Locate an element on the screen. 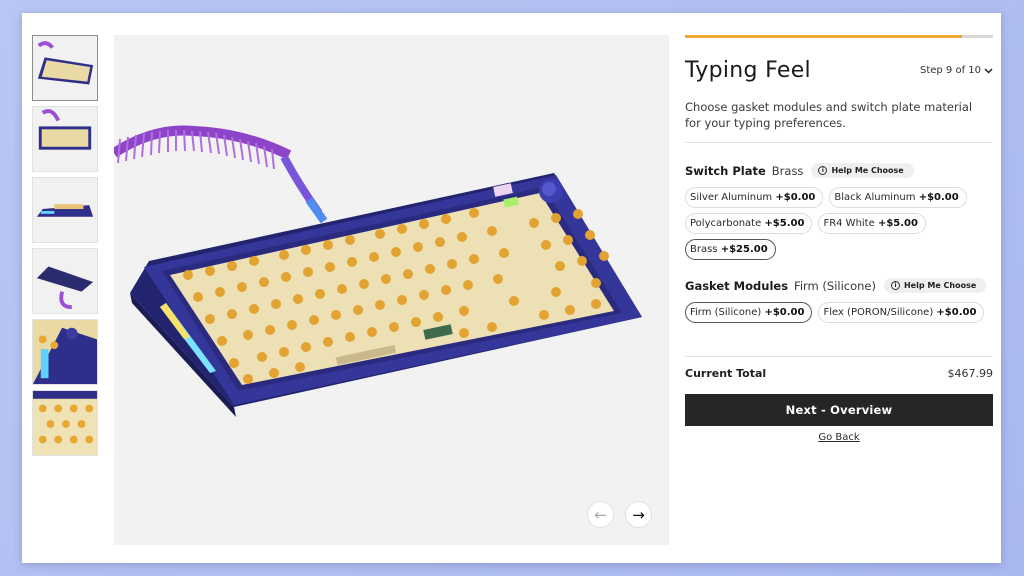  step-dropdown: Step 9 of 10 is located at coordinates (956, 70).